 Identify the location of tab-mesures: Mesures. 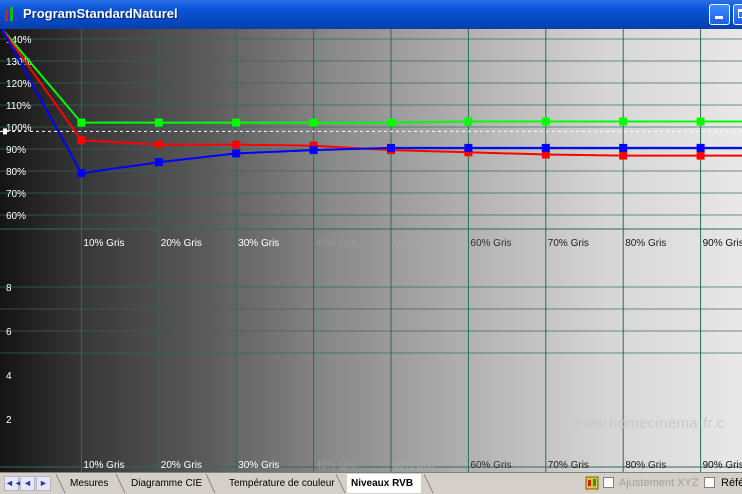
(89, 483).